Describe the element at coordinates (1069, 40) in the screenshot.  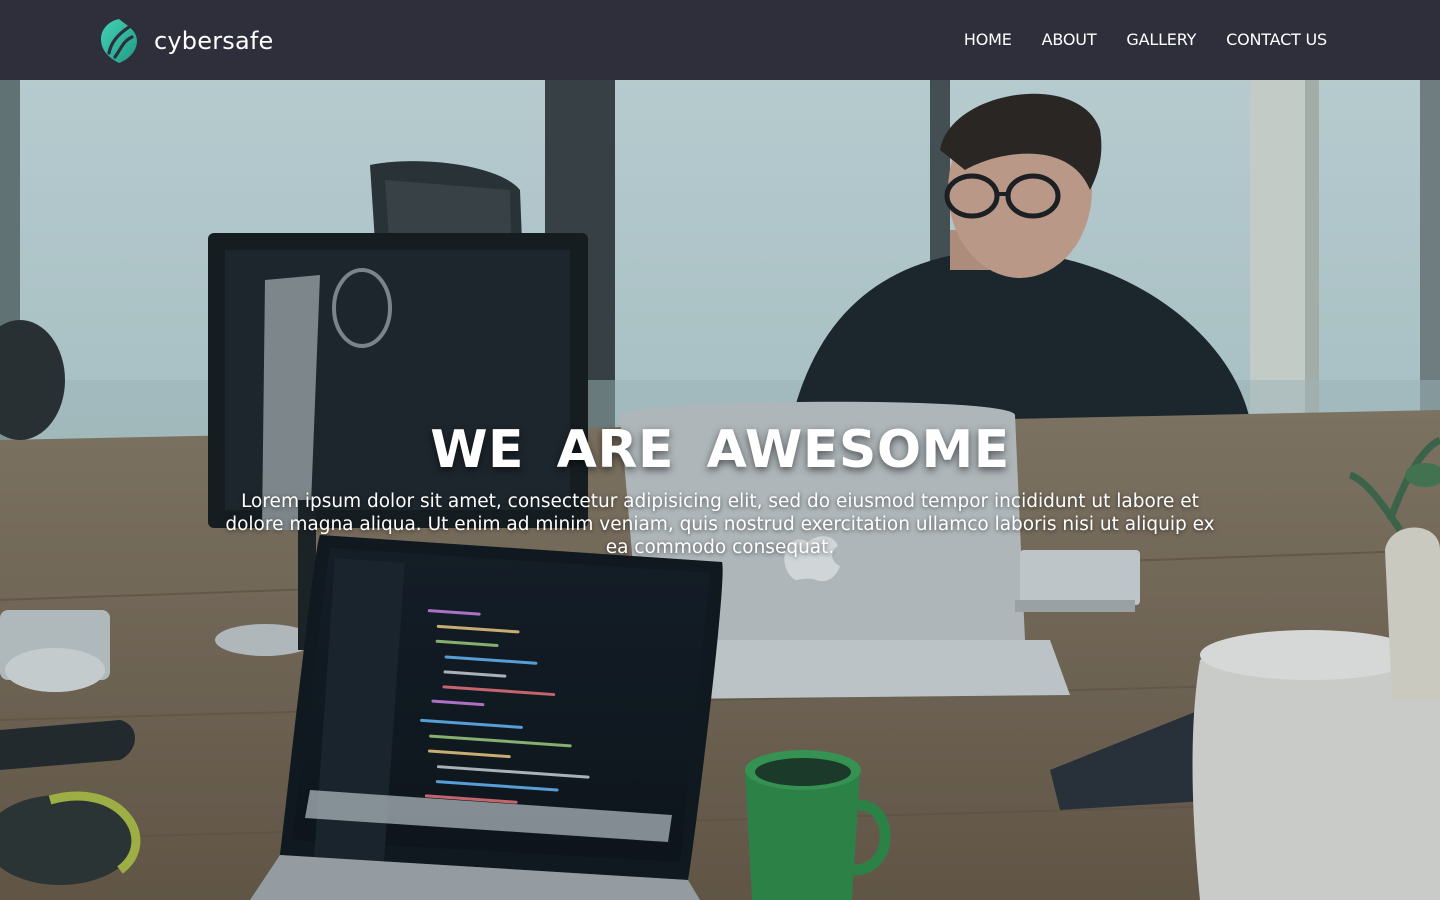
I see `nav-about: ABOUT` at that location.